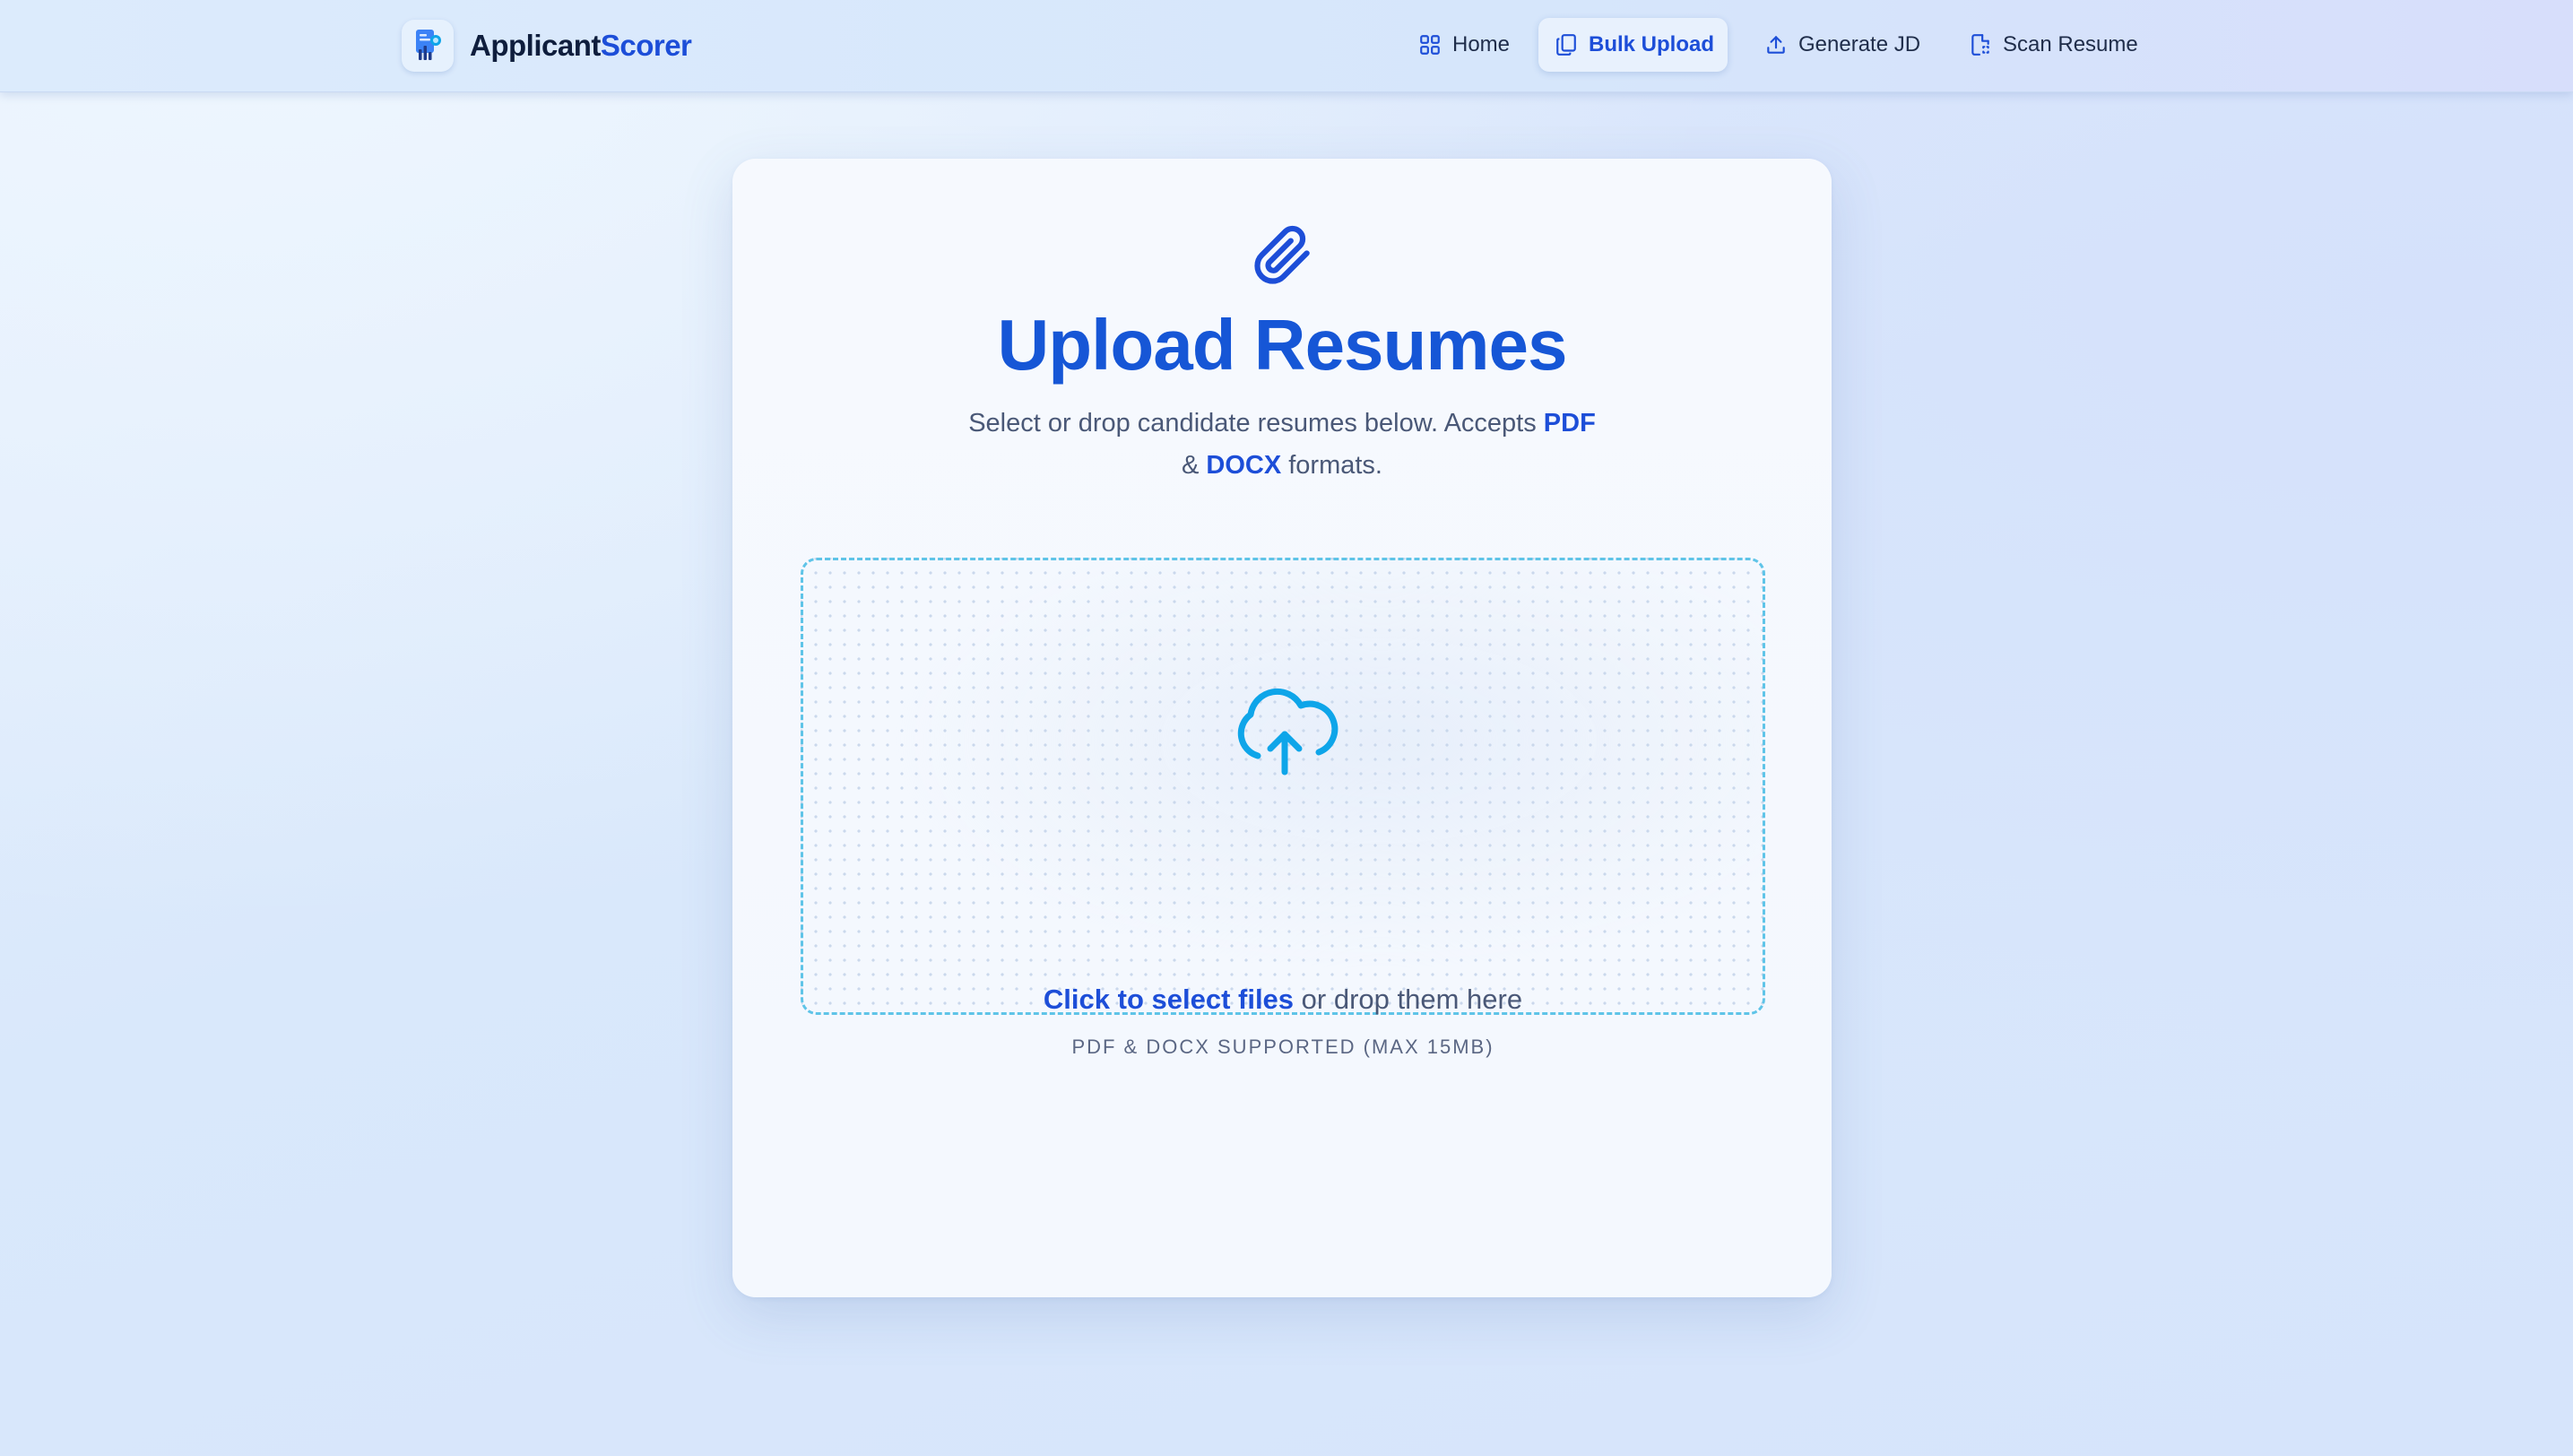  Describe the element at coordinates (1980, 45) in the screenshot. I see `scan-document-icon` at that location.